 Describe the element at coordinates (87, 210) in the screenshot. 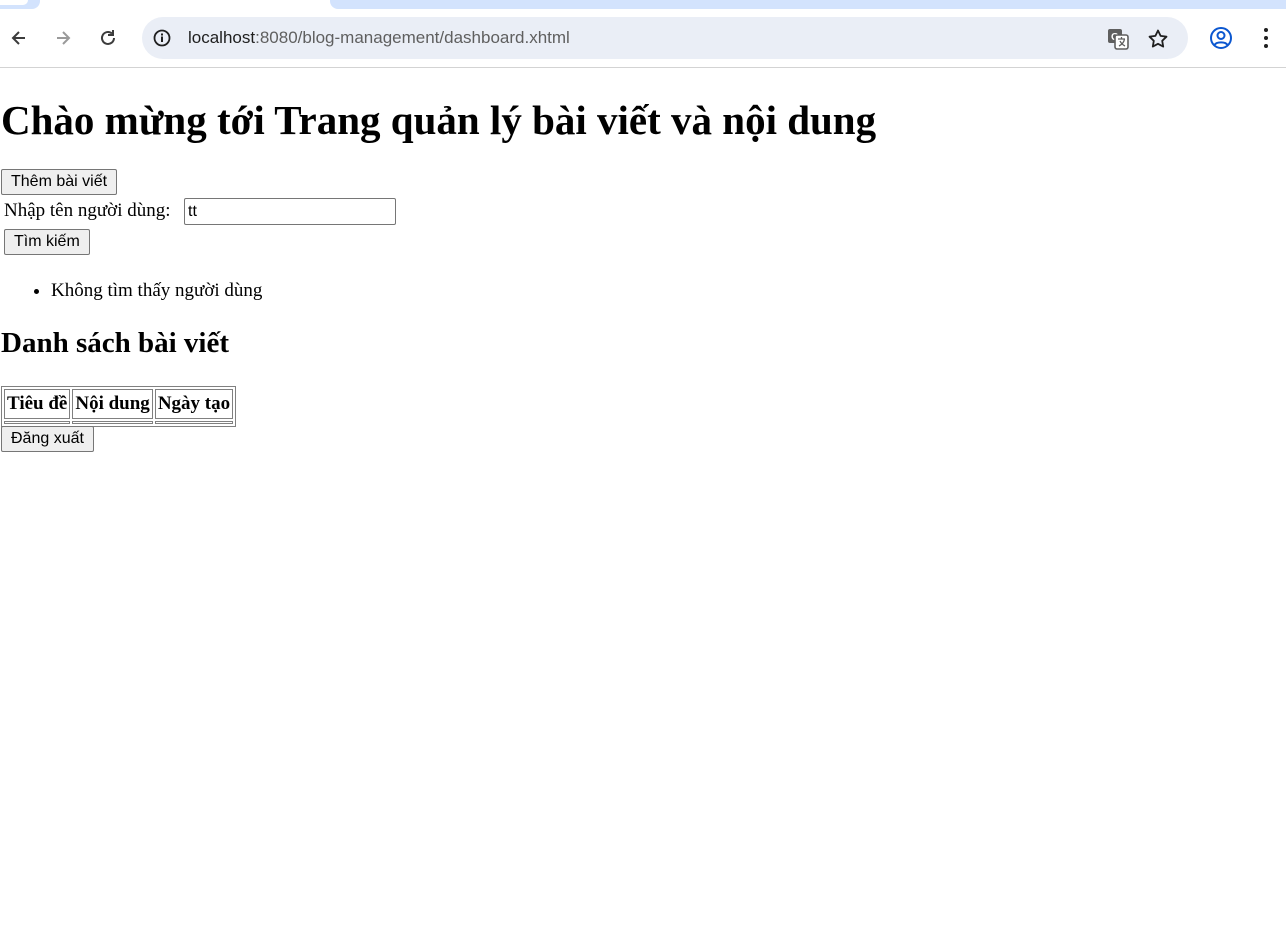

I see `search-label: Nhập tên người dùng:` at that location.